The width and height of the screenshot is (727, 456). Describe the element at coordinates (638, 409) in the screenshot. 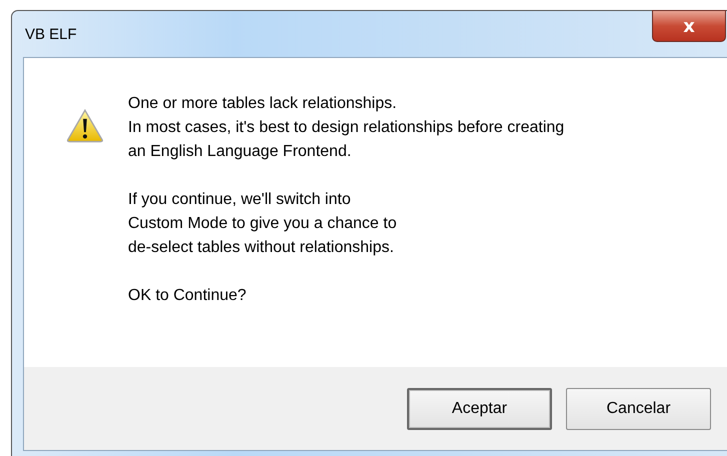

I see `dialog-button: Cancelar` at that location.